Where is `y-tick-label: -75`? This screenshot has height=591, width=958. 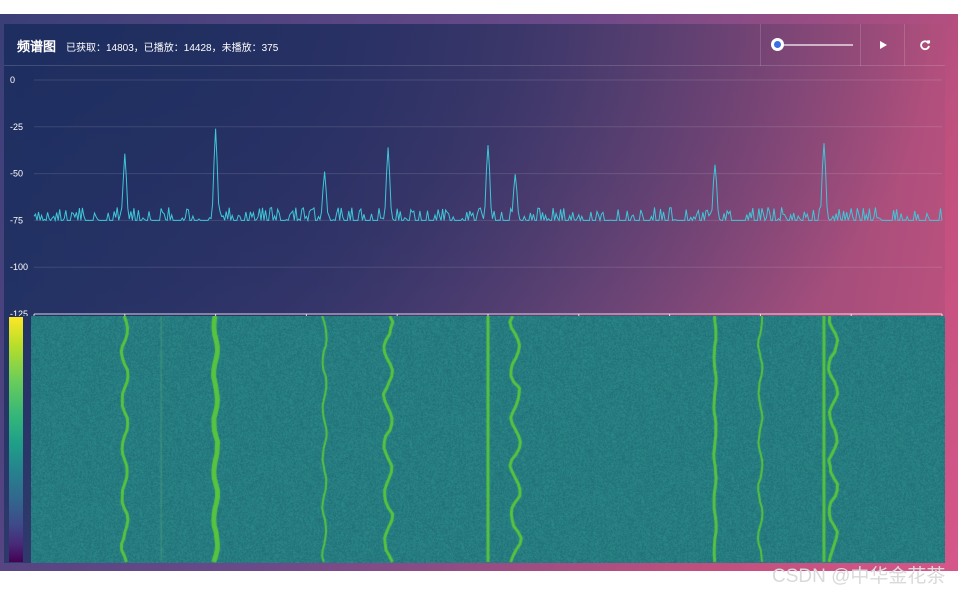 y-tick-label: -75 is located at coordinates (16, 220).